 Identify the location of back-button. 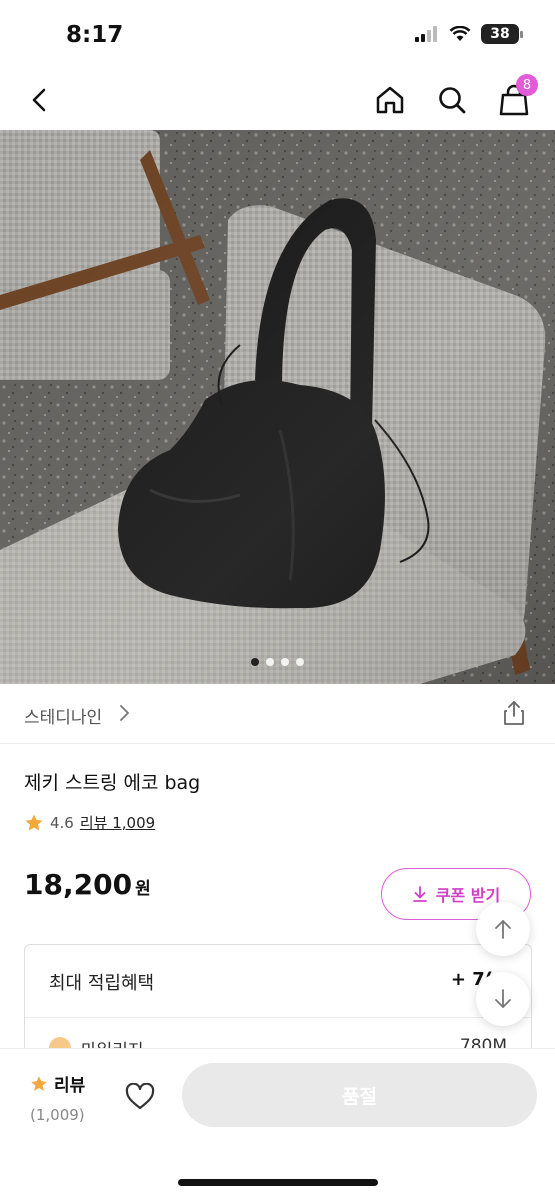
(40, 100).